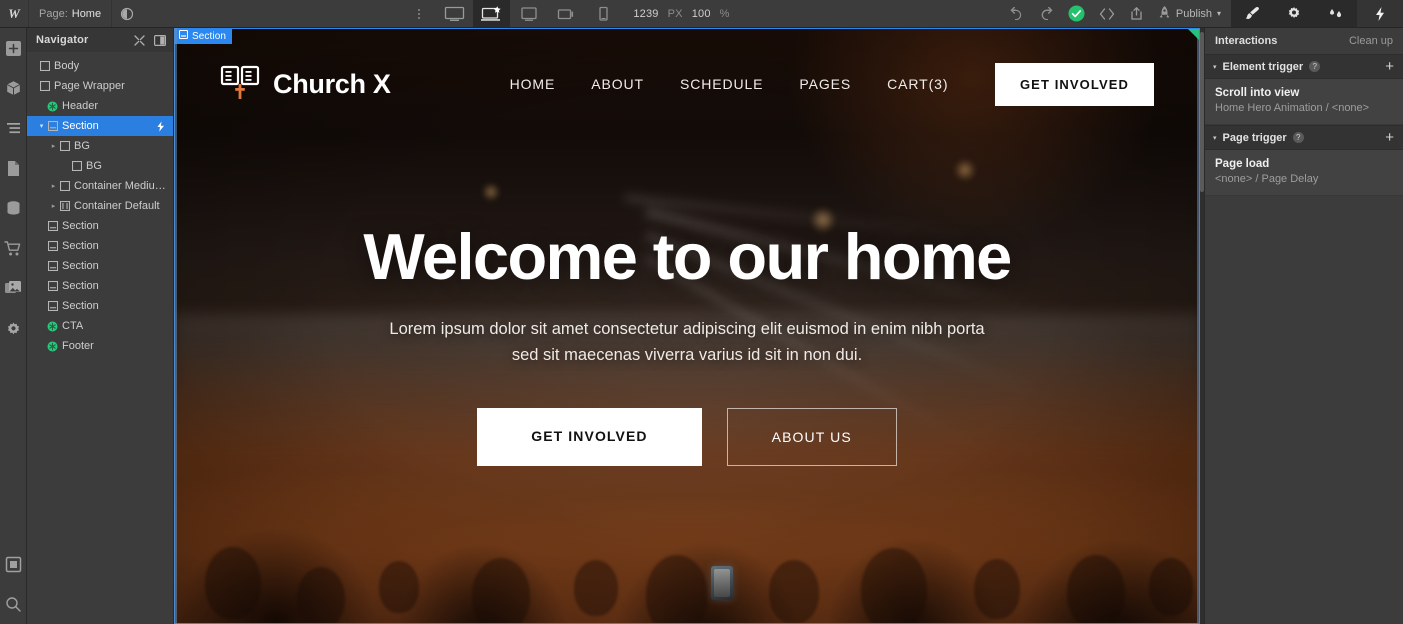 The width and height of the screenshot is (1403, 624). I want to click on add-page-trigger-button: +, so click(1389, 137).